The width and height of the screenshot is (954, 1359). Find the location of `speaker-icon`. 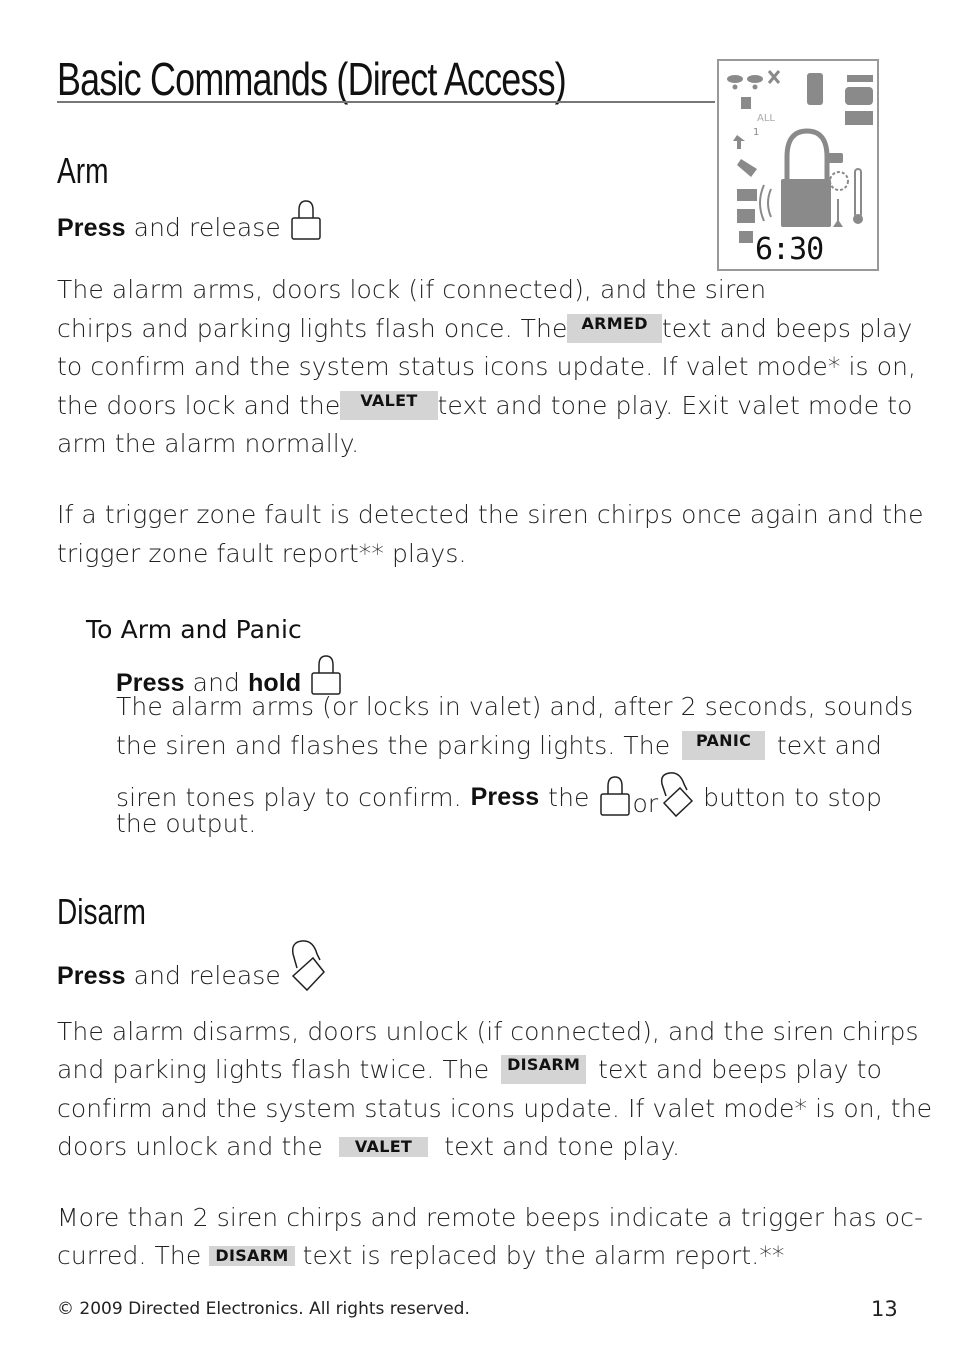

speaker-icon is located at coordinates (746, 103).